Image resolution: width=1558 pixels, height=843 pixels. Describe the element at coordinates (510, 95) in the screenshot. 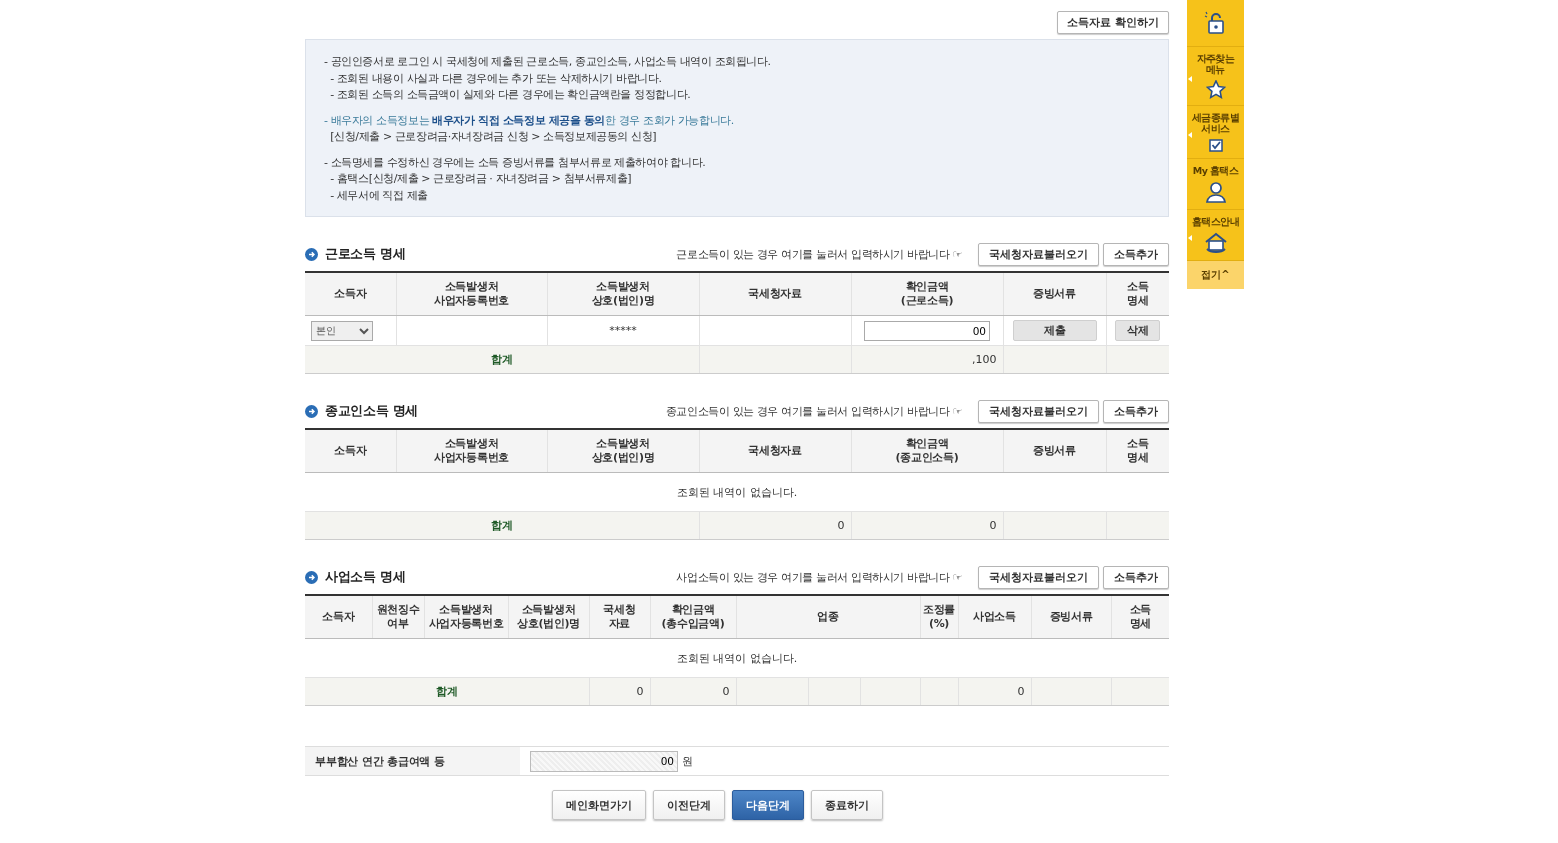

I see `notice-text: - 조회된 소득의 소득금액이 실제와 다른 경우에는 확인금액란을 정정합니다.` at that location.